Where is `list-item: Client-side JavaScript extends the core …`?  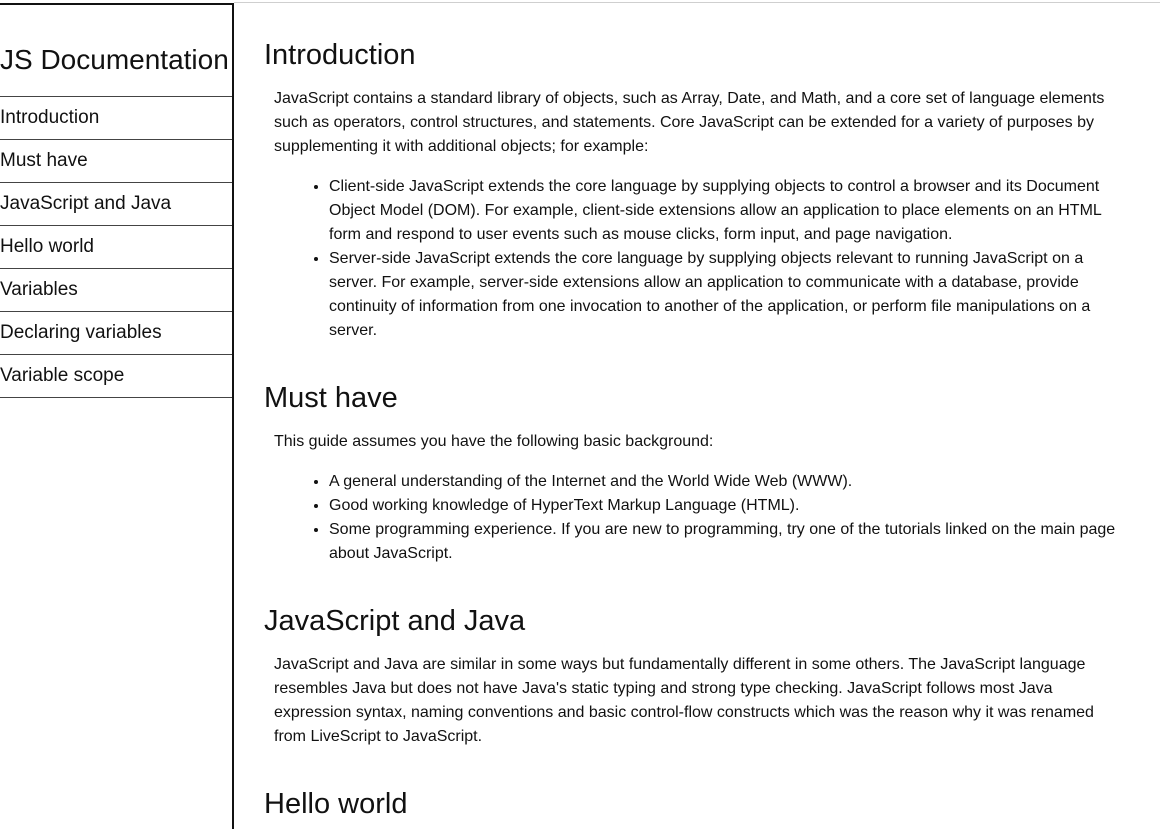 list-item: Client-side JavaScript extends the core … is located at coordinates (726, 211).